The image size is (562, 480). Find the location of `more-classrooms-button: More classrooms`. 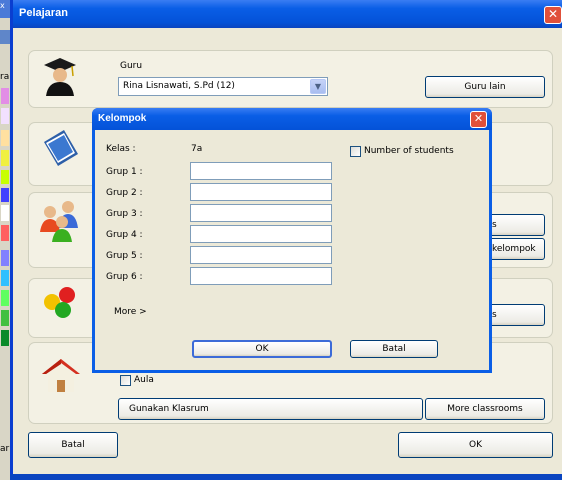

more-classrooms-button: More classrooms is located at coordinates (485, 409).